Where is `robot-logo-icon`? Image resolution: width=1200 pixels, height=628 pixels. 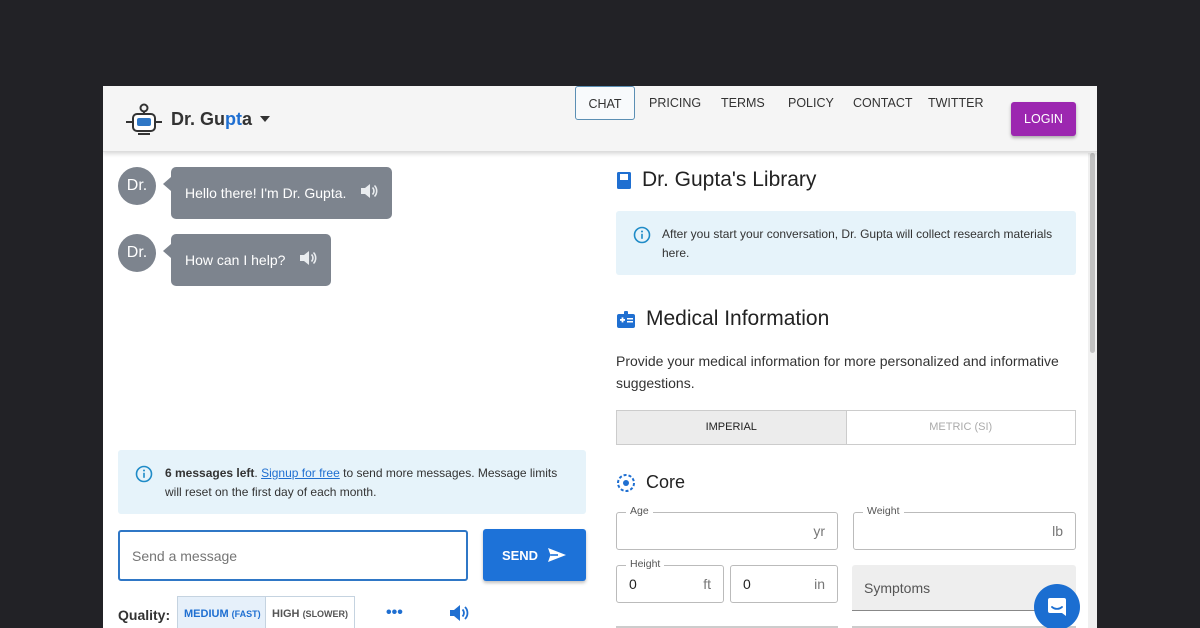
robot-logo-icon is located at coordinates (144, 119).